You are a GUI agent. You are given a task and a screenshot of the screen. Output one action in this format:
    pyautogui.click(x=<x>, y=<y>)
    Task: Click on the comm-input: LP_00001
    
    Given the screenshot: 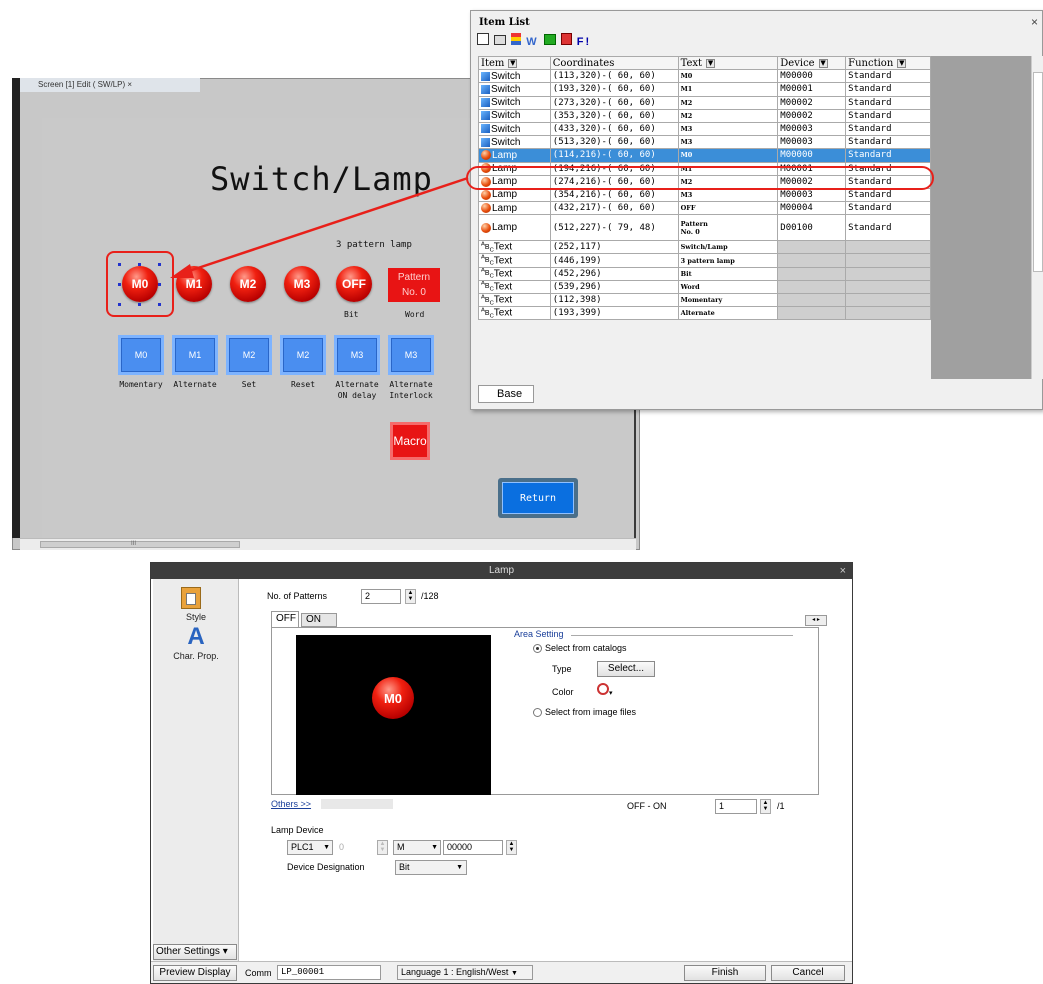 What is the action you would take?
    pyautogui.click(x=329, y=972)
    